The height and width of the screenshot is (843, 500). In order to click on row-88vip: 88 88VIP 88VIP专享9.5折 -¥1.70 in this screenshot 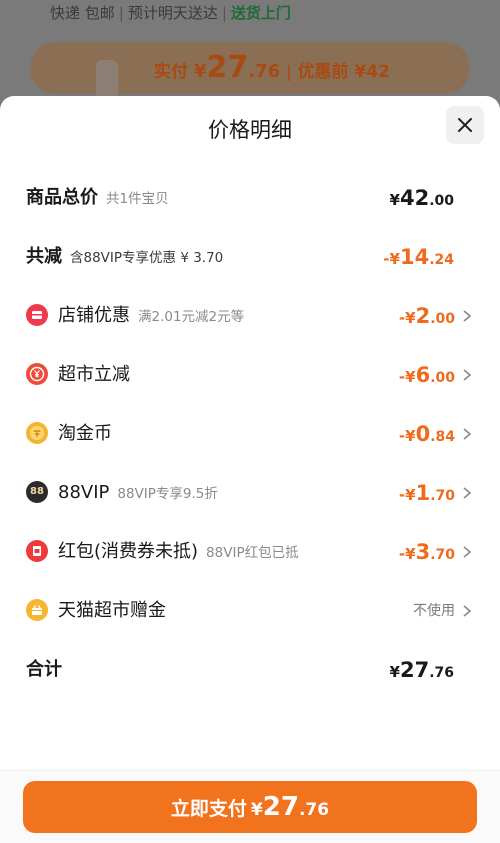, I will do `click(250, 493)`.